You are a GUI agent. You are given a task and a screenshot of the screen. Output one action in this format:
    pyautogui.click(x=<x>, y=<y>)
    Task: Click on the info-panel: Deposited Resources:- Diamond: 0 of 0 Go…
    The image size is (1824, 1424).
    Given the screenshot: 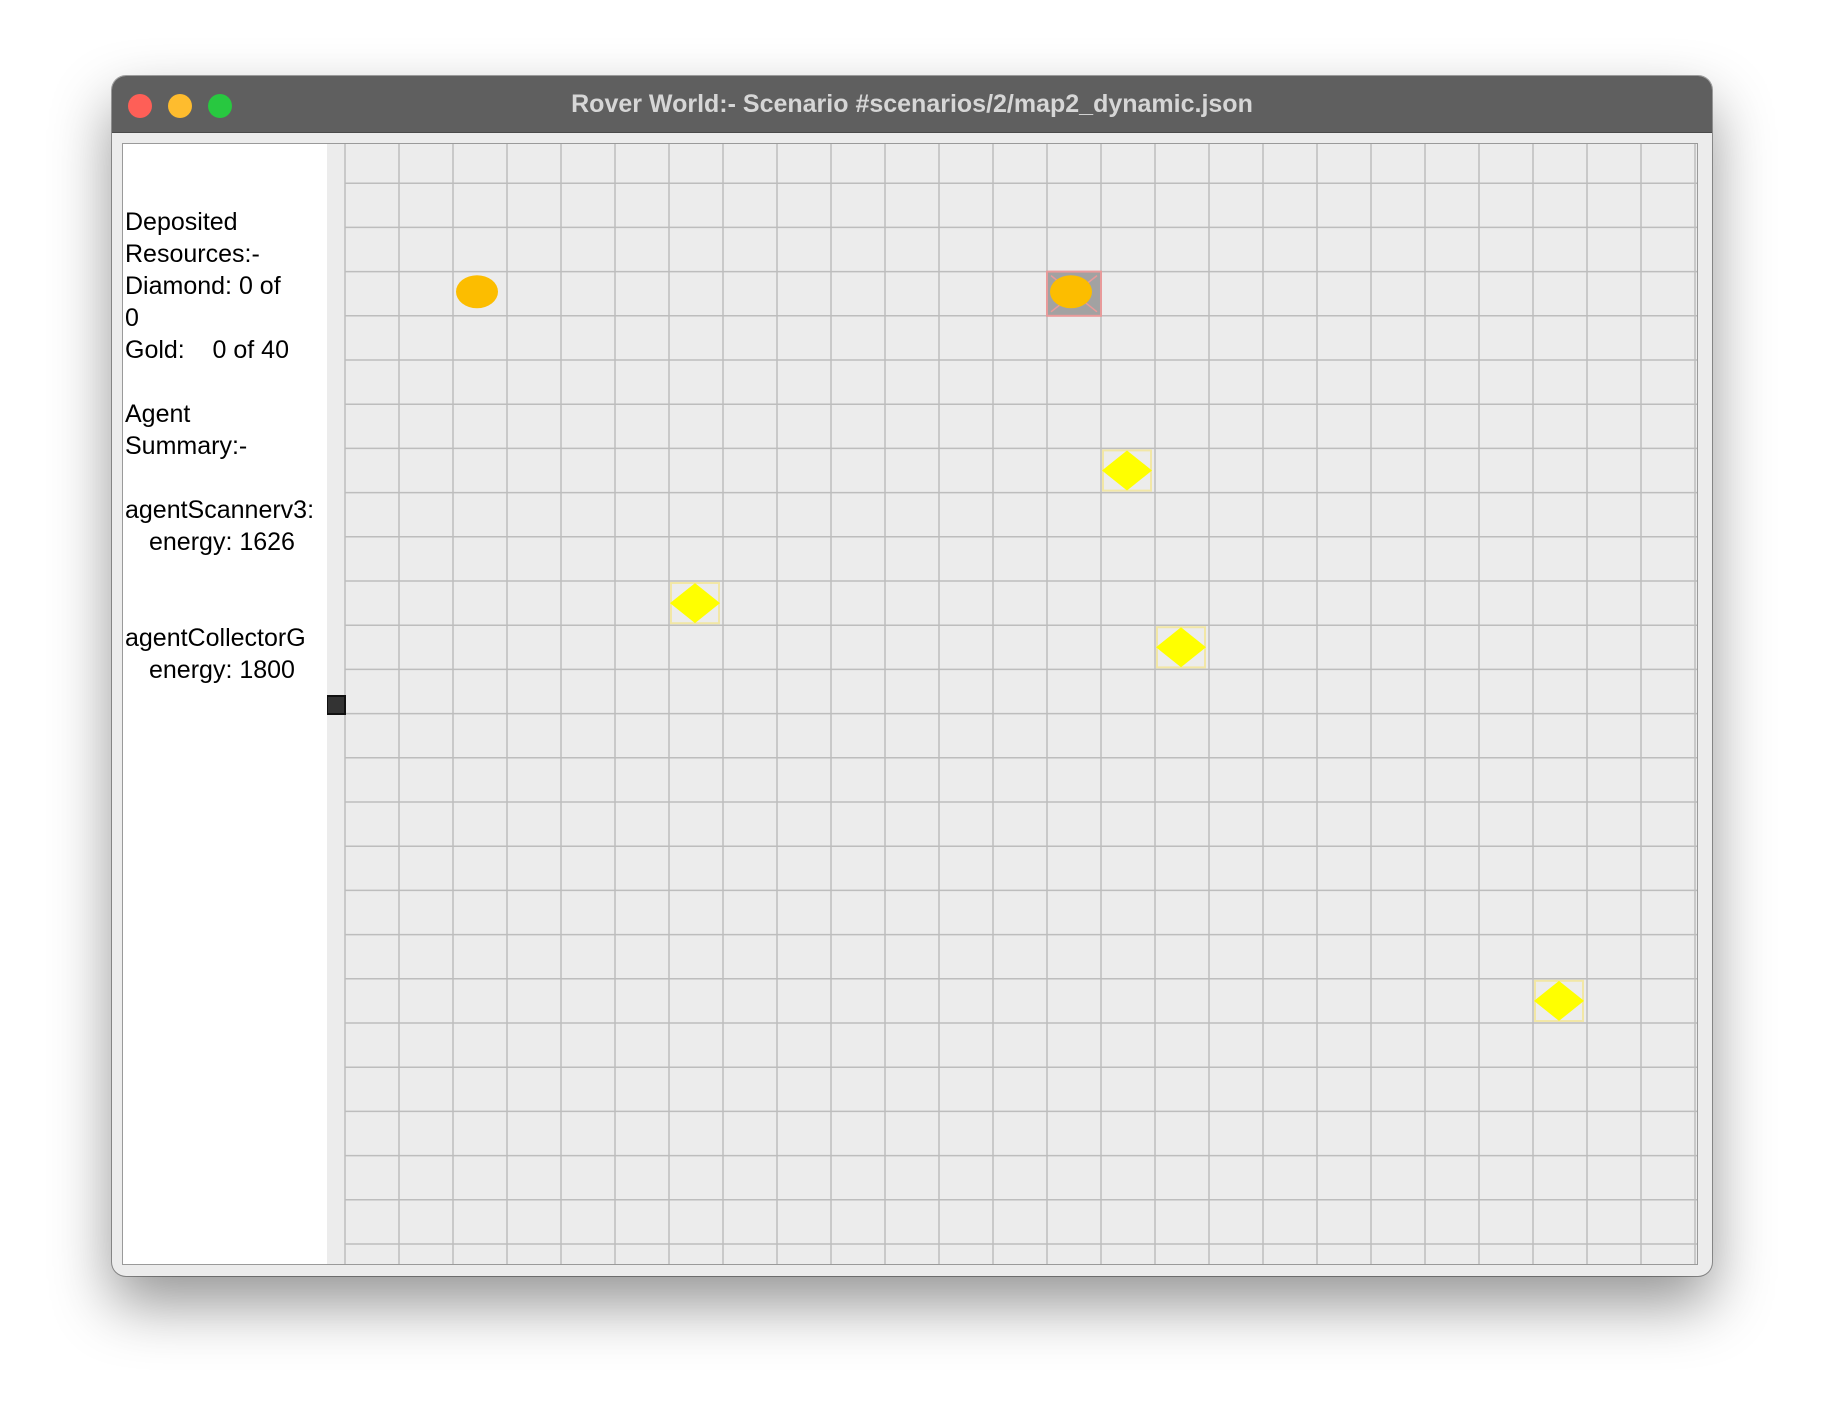 What is the action you would take?
    pyautogui.click(x=225, y=704)
    